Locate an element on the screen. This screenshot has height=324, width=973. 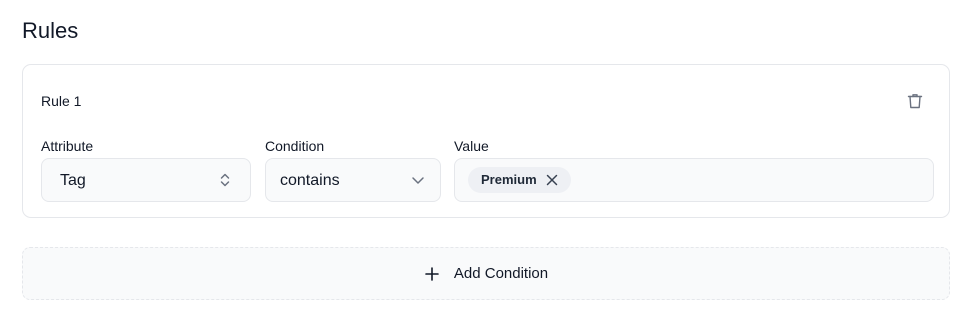
chip-remove-button is located at coordinates (552, 180).